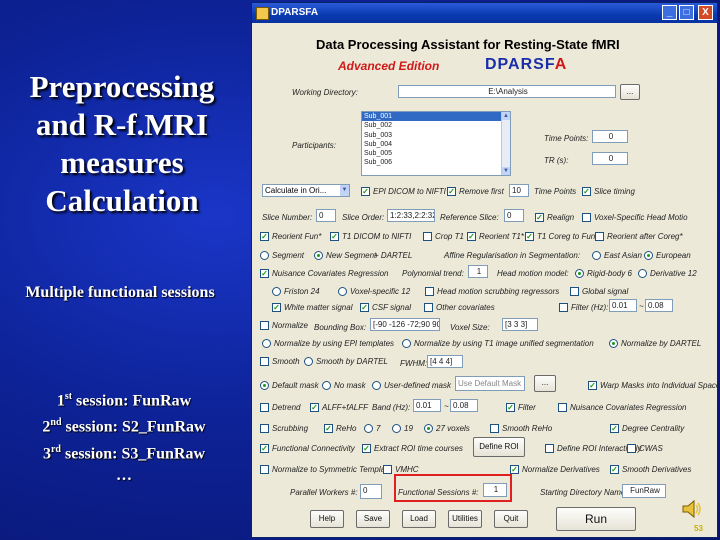  What do you see at coordinates (519, 190) in the screenshot?
I see `remove-first-input: 10` at bounding box center [519, 190].